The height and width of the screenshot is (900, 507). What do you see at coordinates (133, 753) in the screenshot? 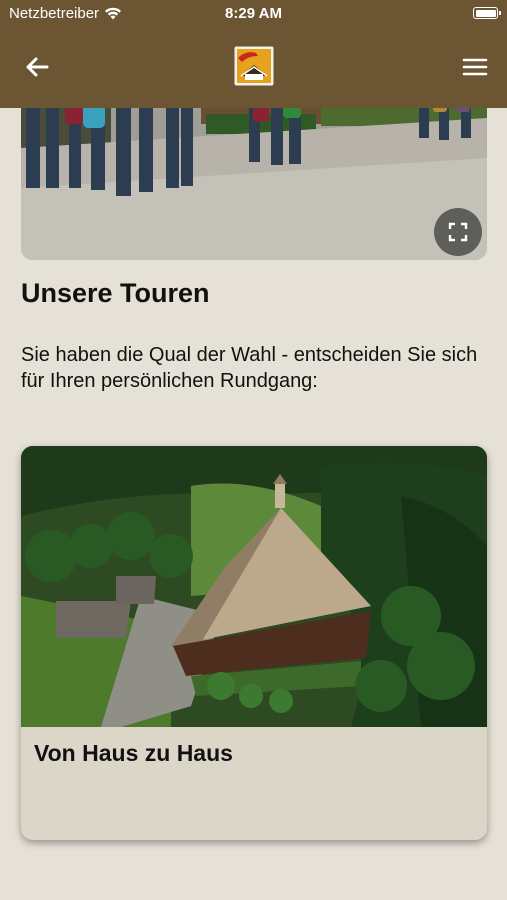
I see `tour-title: Von Haus zu Haus` at bounding box center [133, 753].